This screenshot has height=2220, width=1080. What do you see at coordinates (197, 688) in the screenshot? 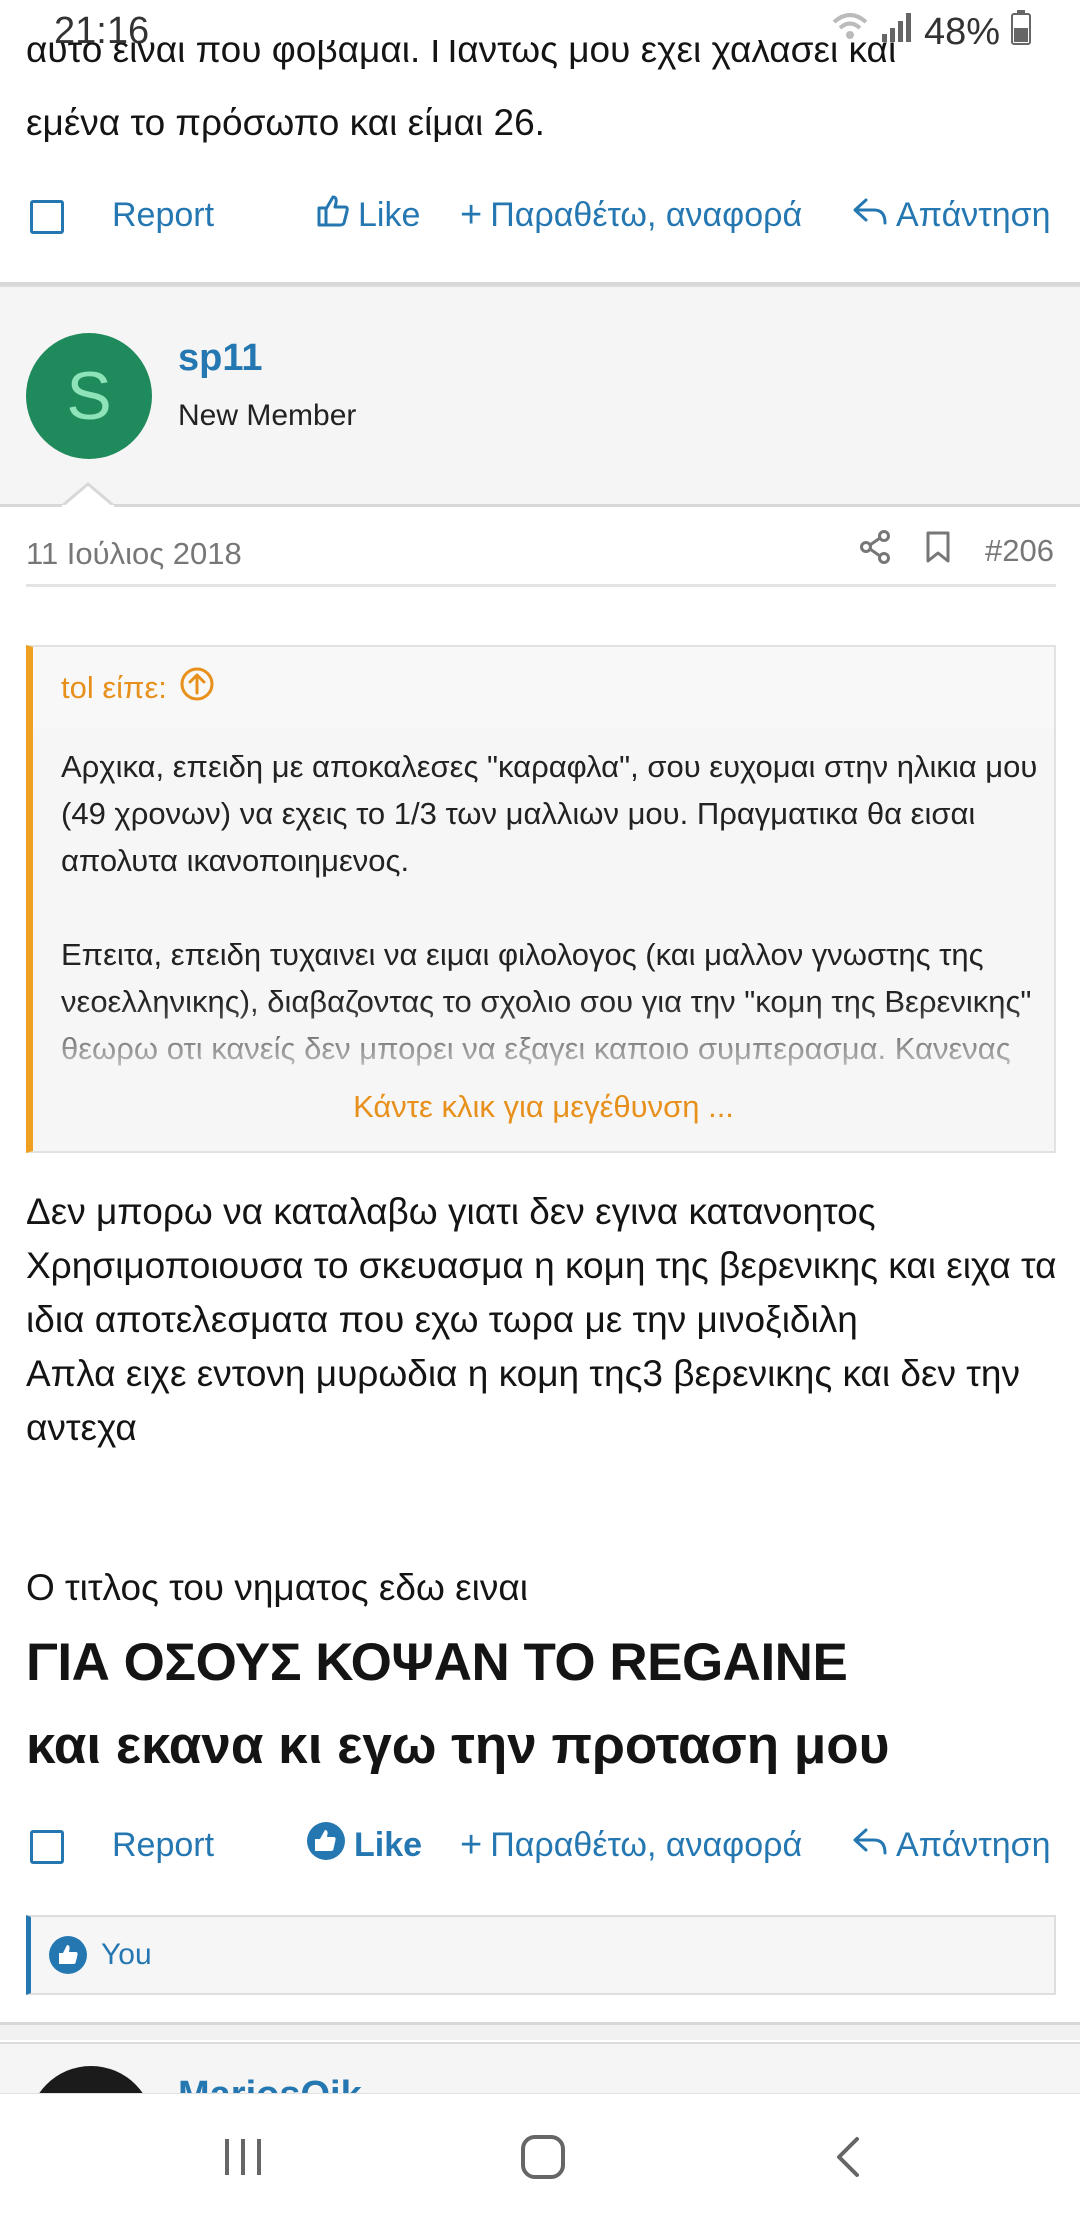
I see `arrow-up-circle-icon` at bounding box center [197, 688].